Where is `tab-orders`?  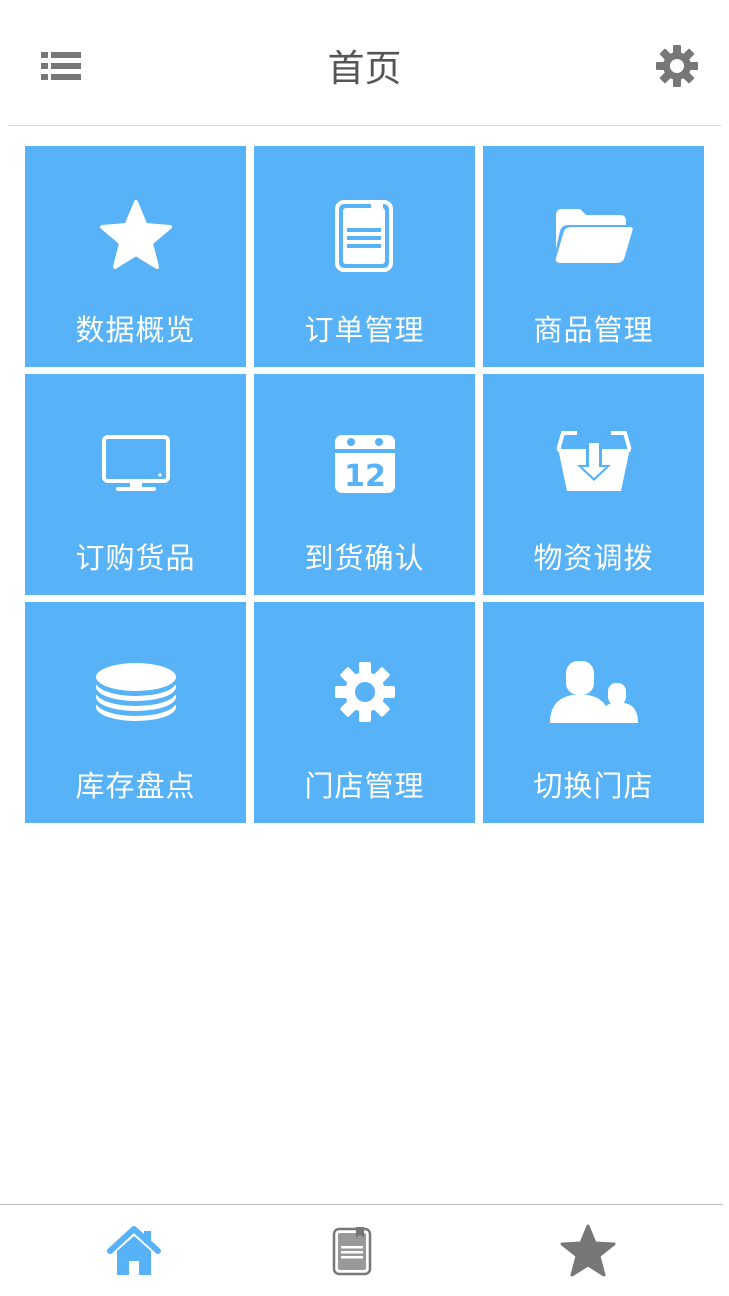
tab-orders is located at coordinates (352, 1251).